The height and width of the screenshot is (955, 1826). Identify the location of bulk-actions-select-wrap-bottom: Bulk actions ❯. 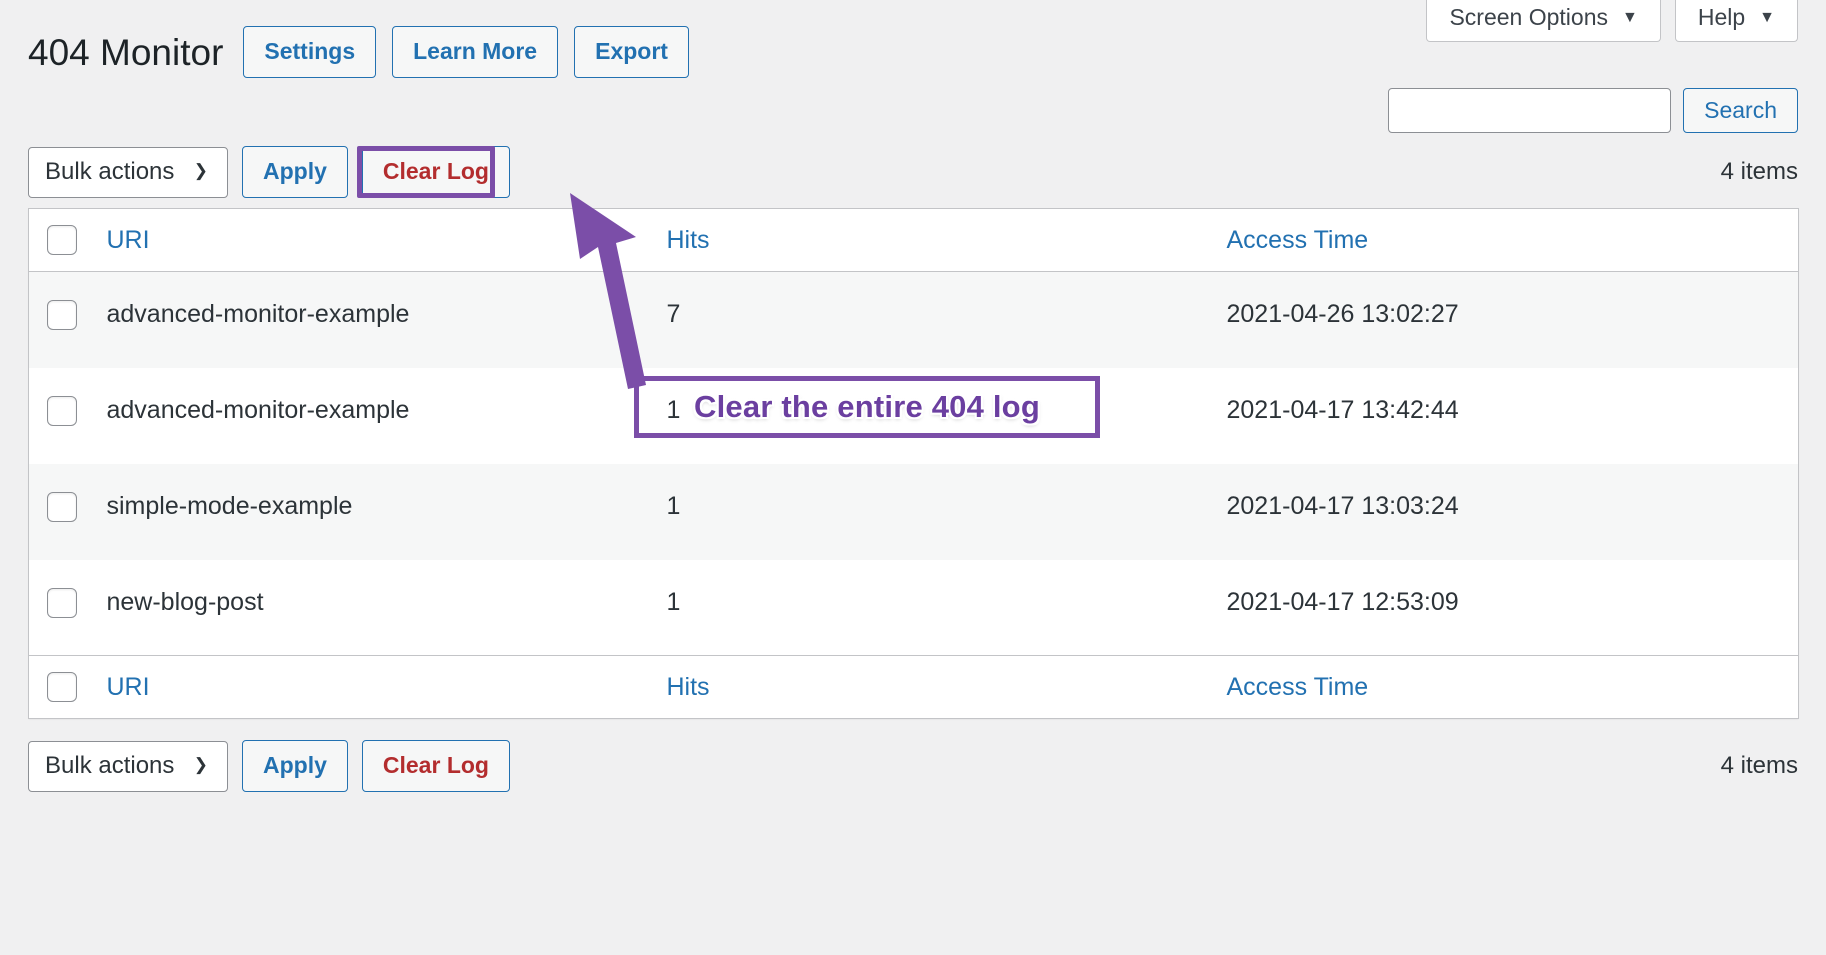
(128, 766).